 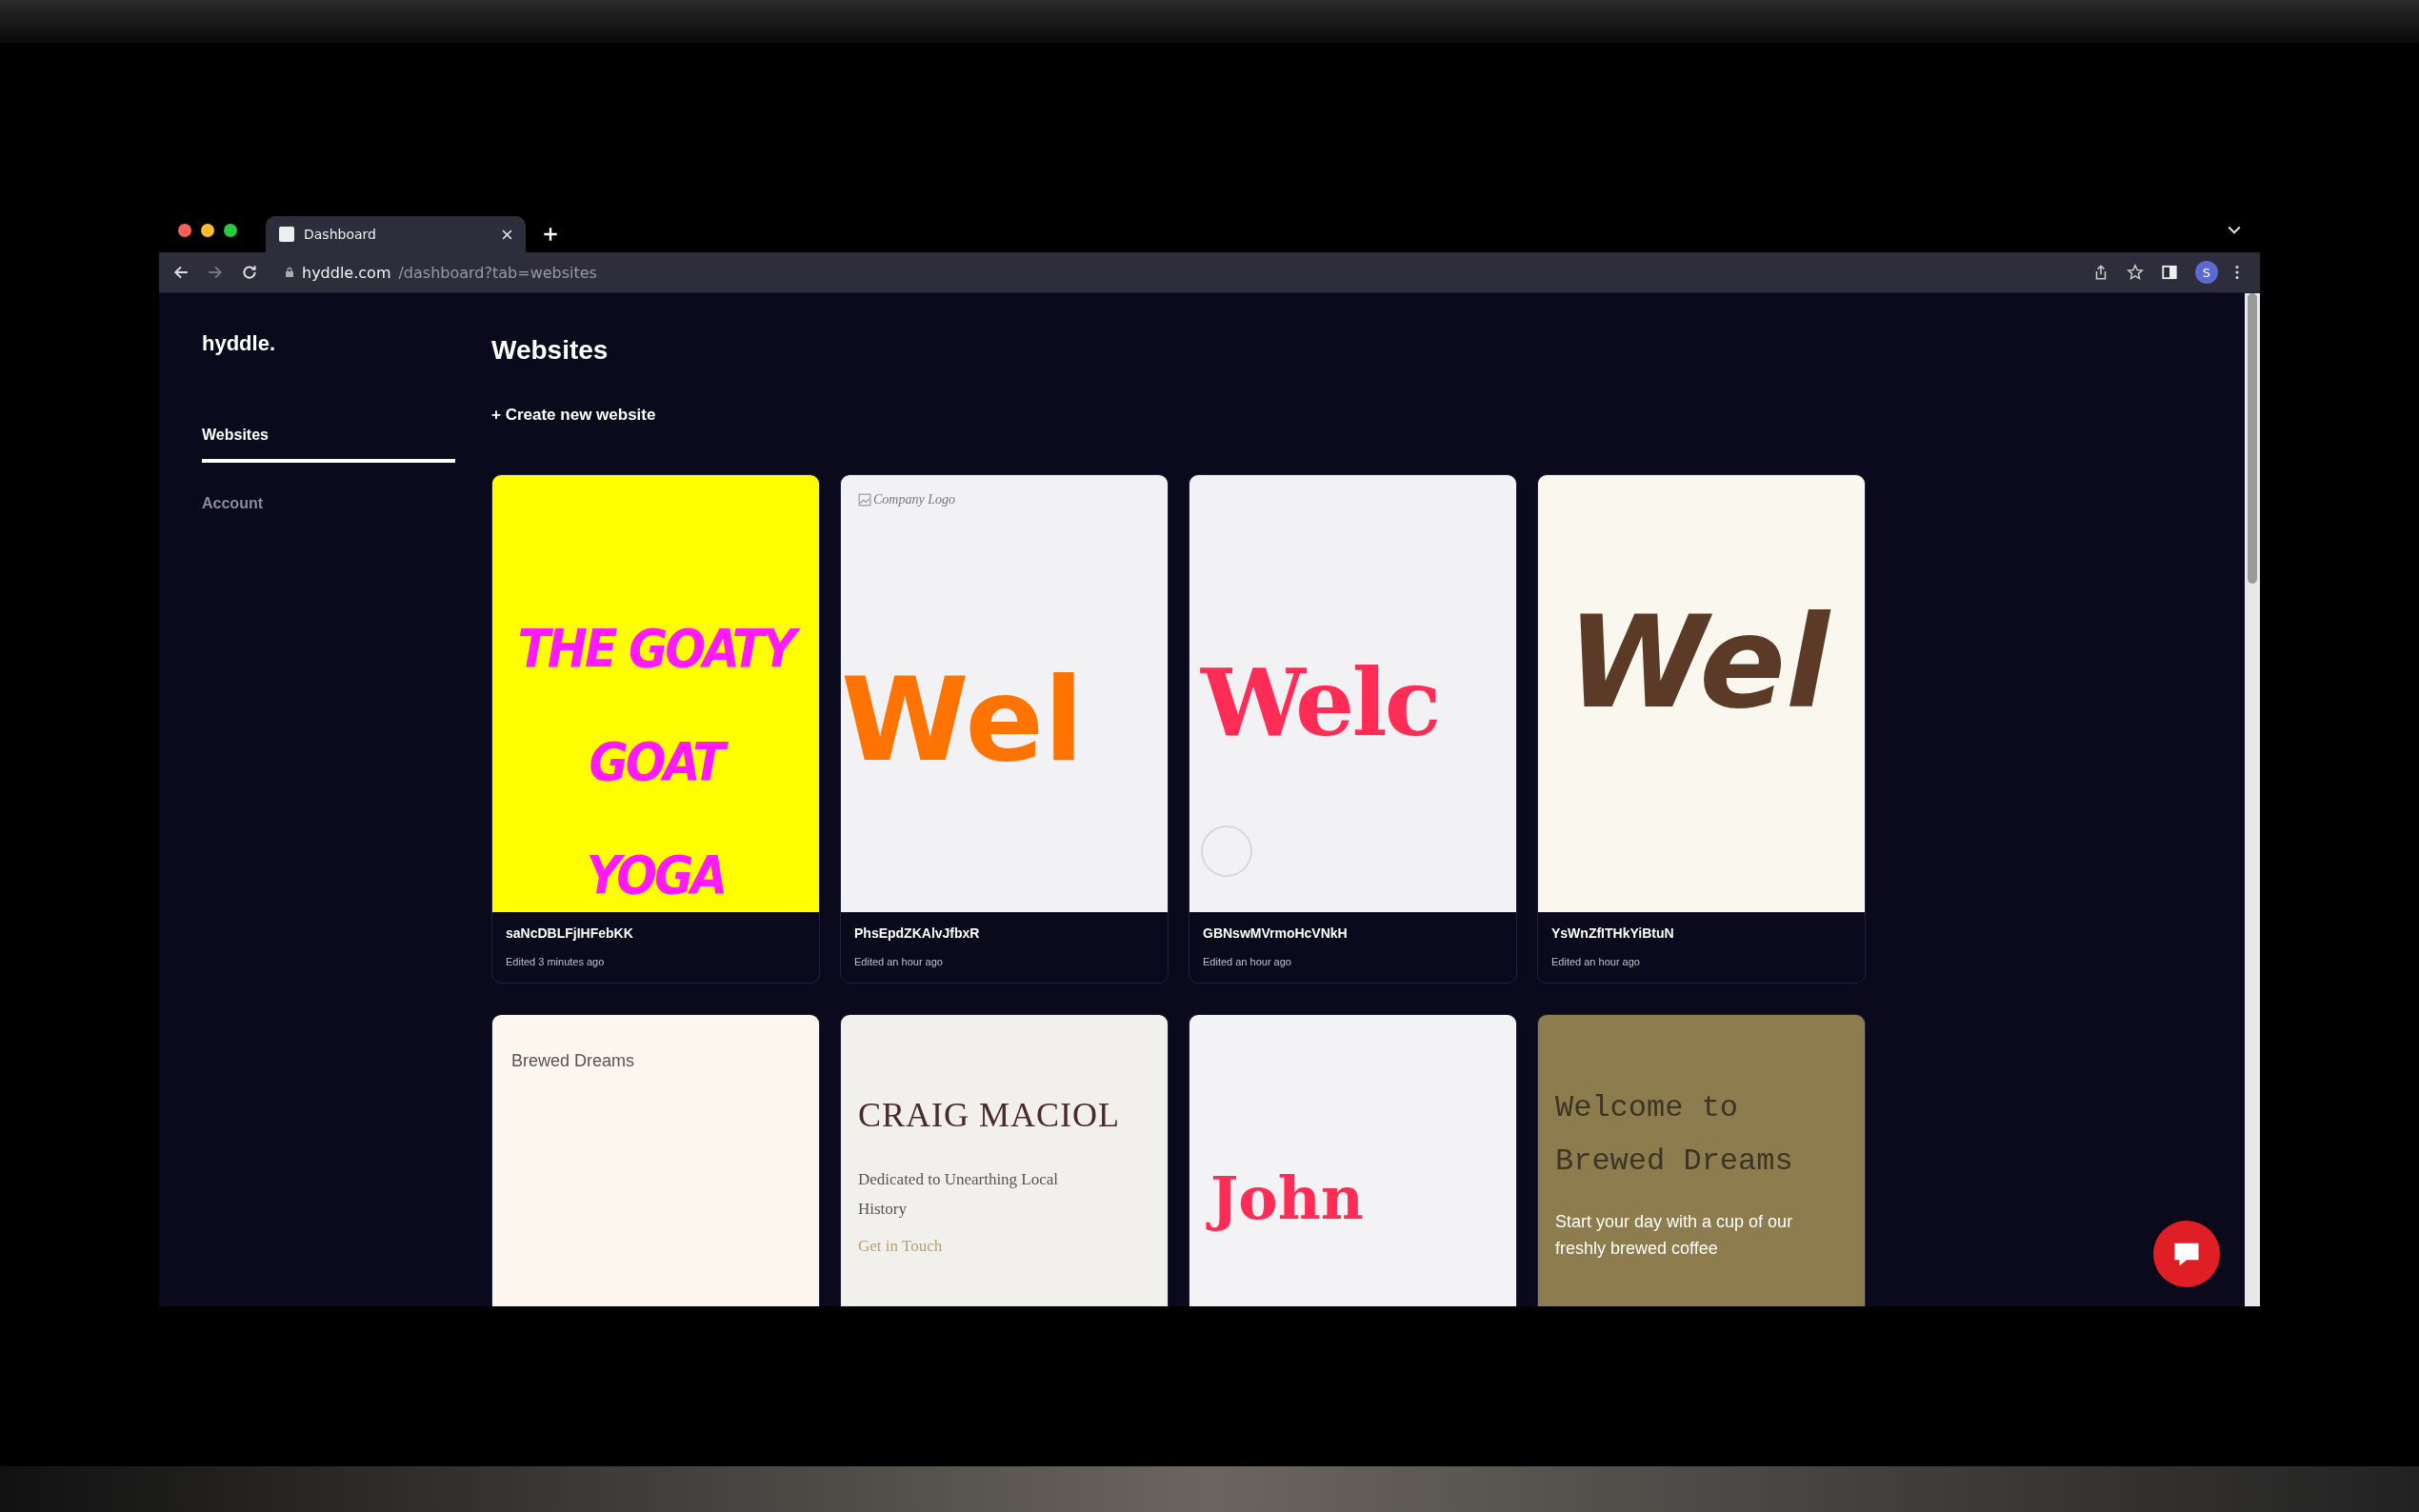 What do you see at coordinates (289, 272) in the screenshot?
I see `lock-icon` at bounding box center [289, 272].